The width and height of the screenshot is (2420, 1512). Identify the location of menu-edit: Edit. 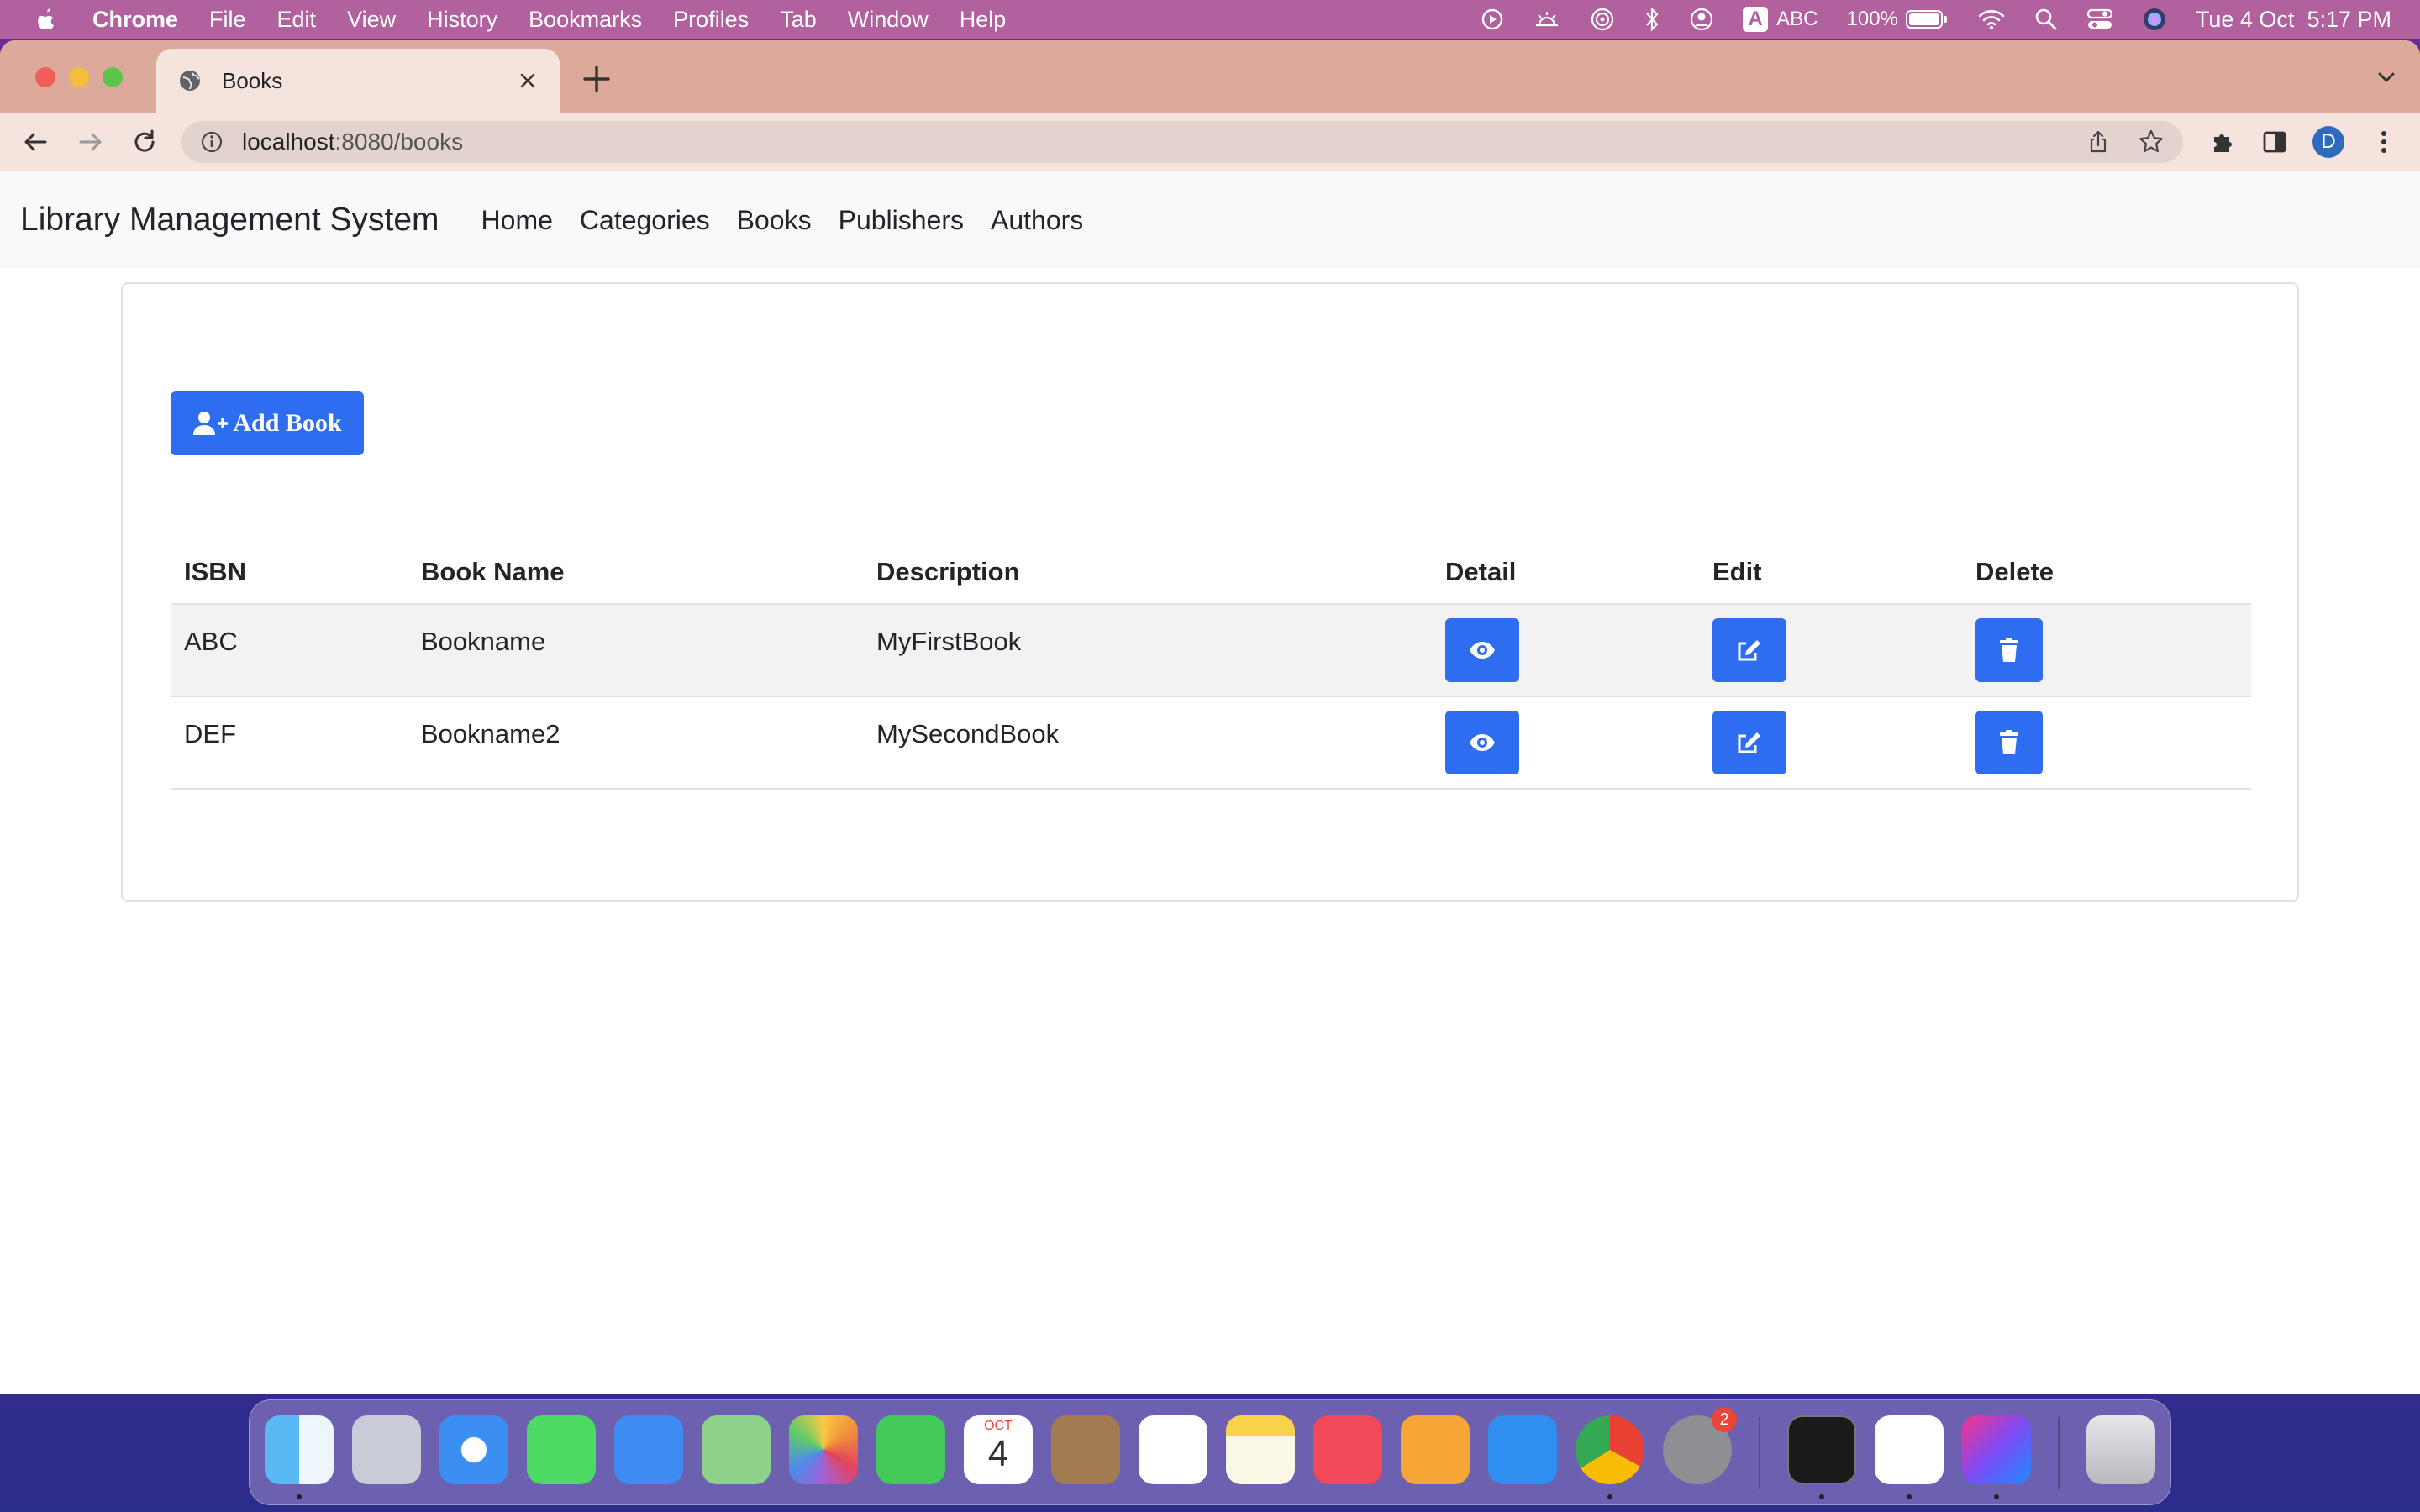
(297, 20).